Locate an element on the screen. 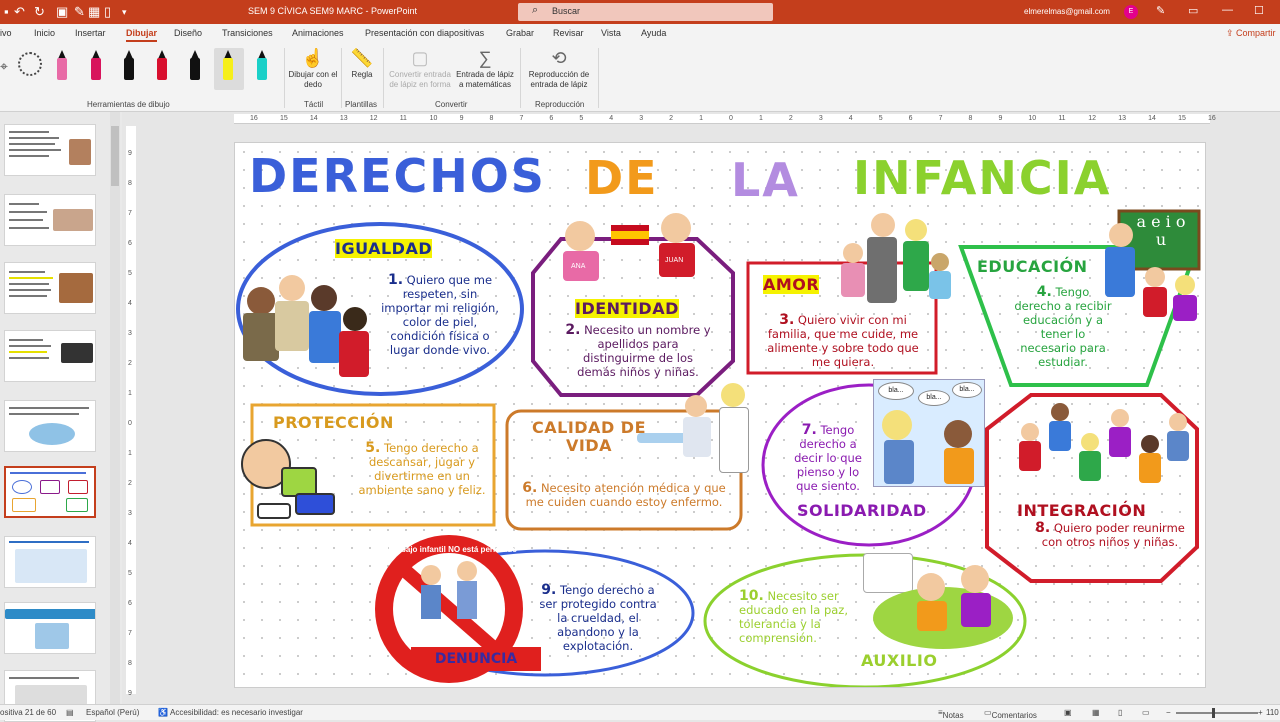 The image size is (1280, 722). language-status: Español (Perú) is located at coordinates (112, 712).